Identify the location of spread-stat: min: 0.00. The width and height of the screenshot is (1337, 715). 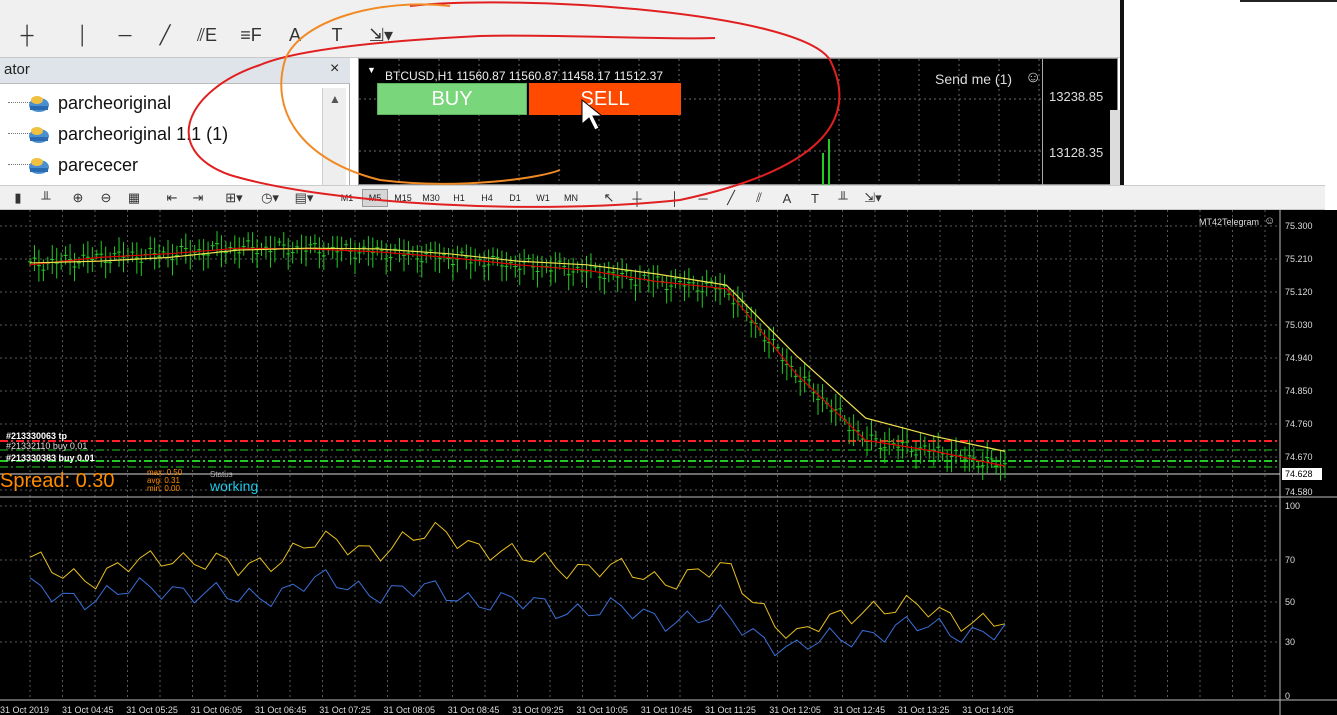
(164, 489).